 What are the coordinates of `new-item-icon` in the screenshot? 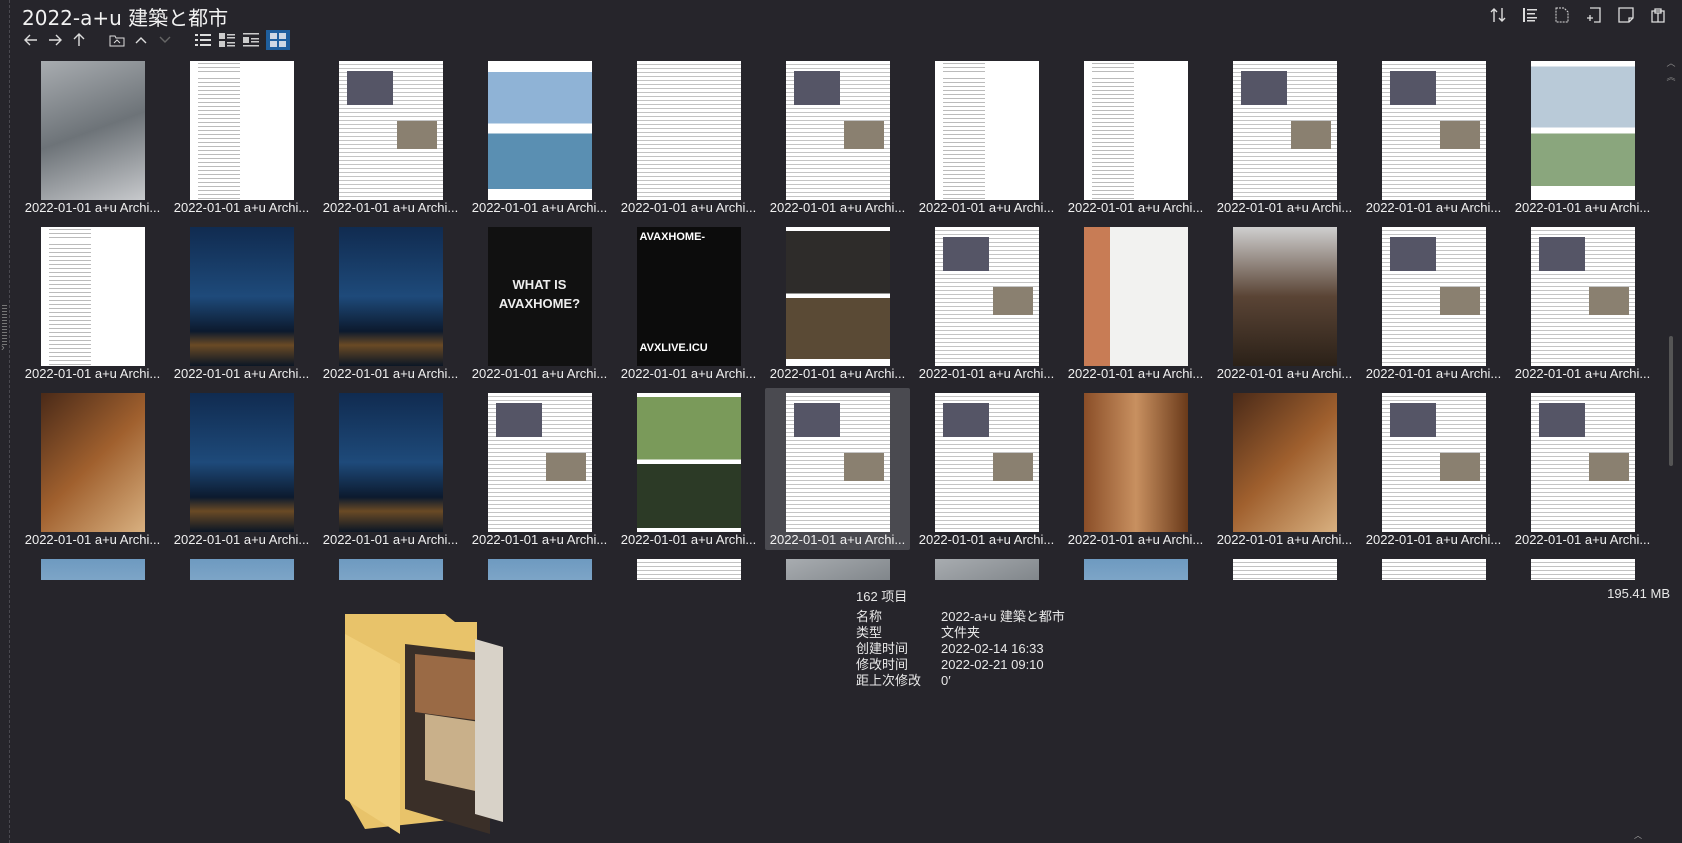 It's located at (1594, 15).